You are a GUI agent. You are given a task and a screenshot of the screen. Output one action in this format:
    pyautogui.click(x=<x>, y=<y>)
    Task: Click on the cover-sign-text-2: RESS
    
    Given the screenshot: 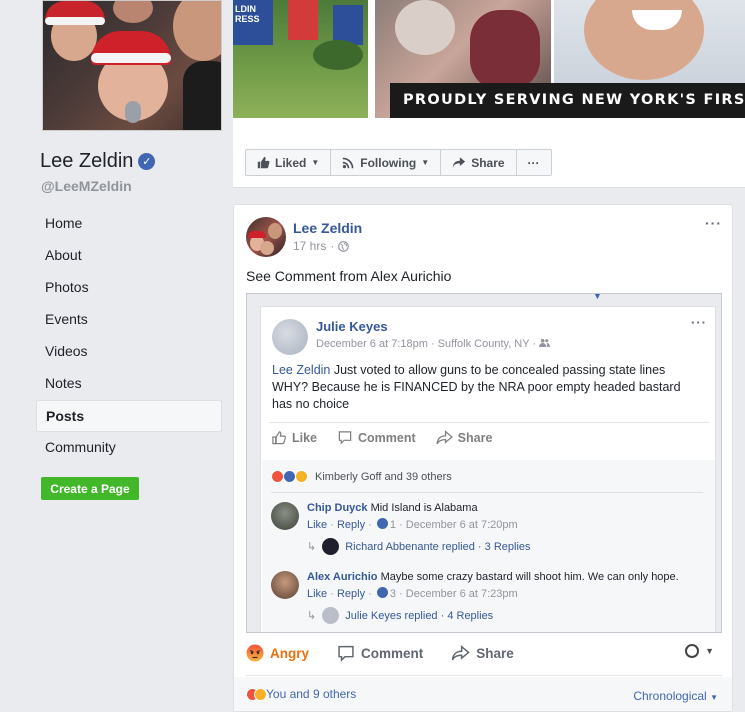 What is the action you would take?
    pyautogui.click(x=247, y=19)
    